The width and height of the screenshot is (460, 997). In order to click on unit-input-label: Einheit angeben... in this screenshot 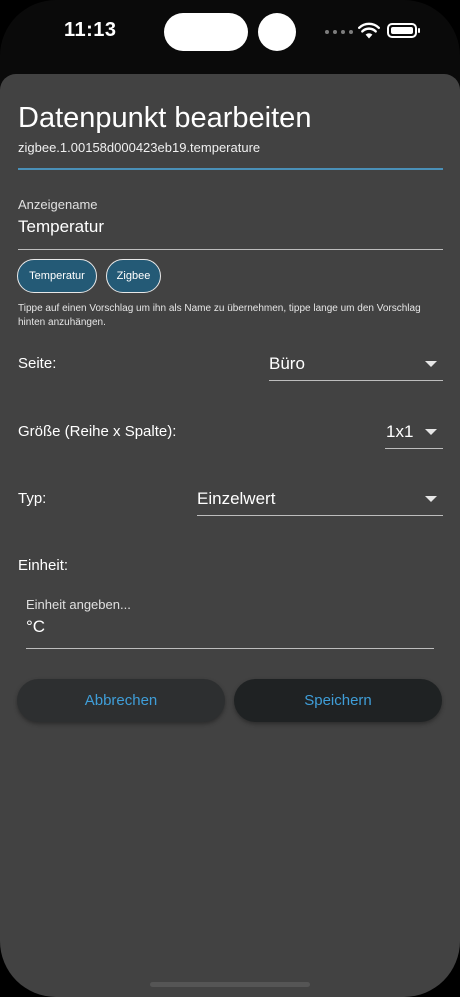, I will do `click(78, 604)`.